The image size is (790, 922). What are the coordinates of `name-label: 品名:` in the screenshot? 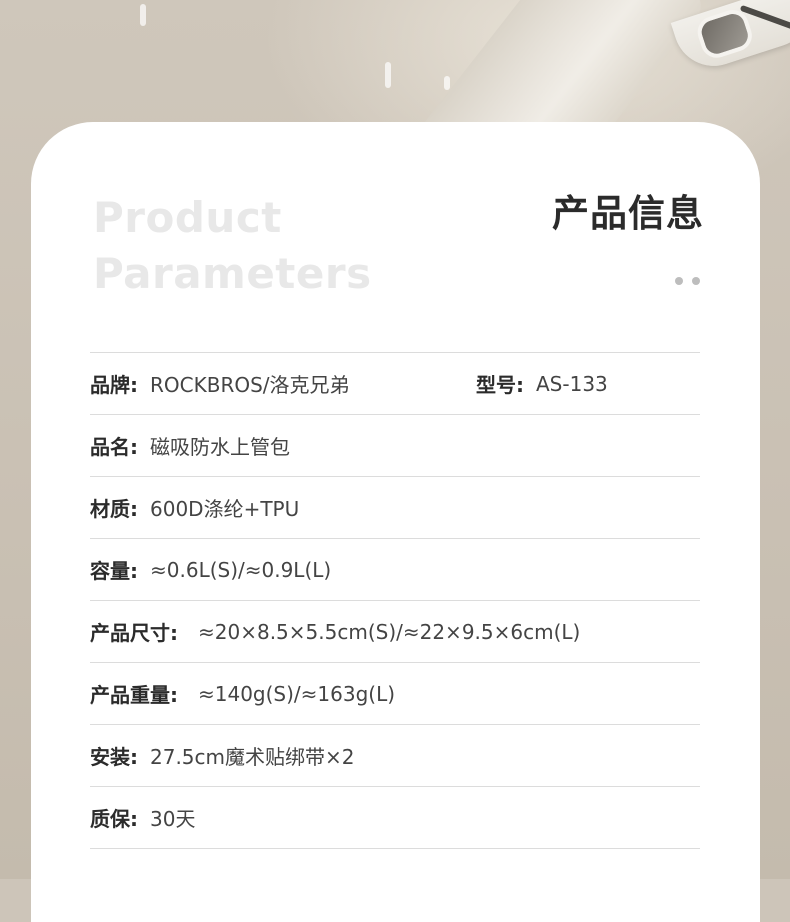 It's located at (114, 447).